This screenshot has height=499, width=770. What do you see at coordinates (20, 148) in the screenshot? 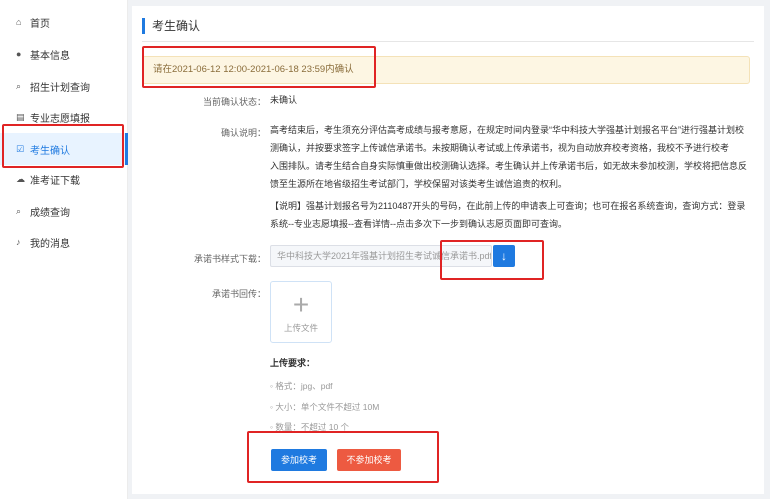
I see `check-square-icon: ☑` at bounding box center [20, 148].